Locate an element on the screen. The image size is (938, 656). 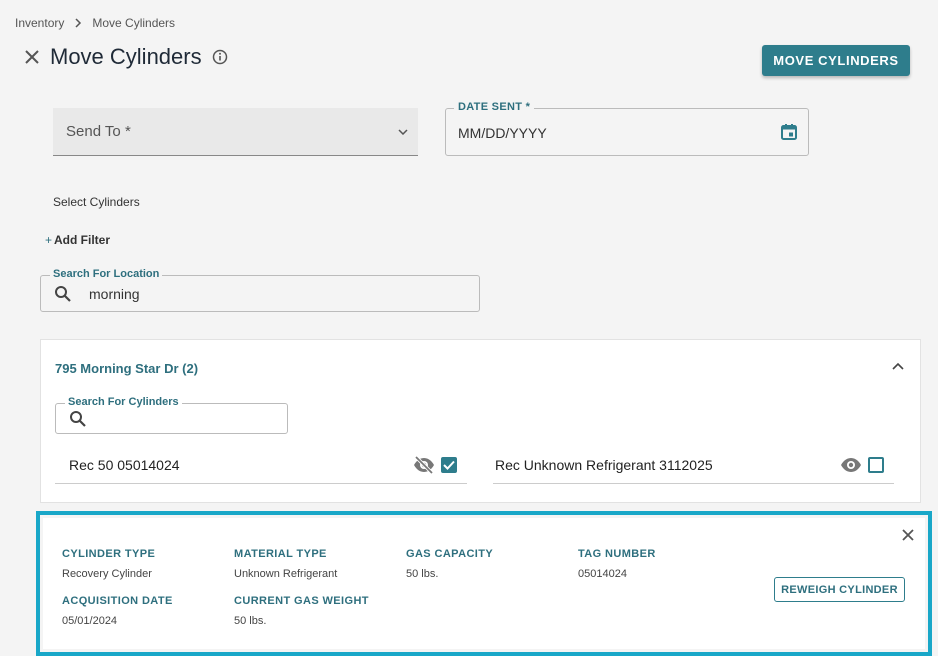
tag-number-label: TAG NUMBER is located at coordinates (617, 554).